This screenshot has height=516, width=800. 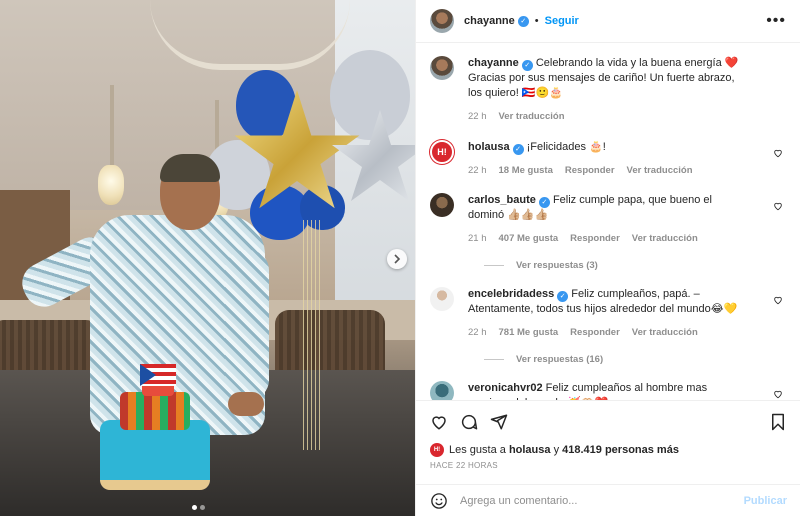 What do you see at coordinates (489, 147) in the screenshot?
I see `commenter-username: holausa` at bounding box center [489, 147].